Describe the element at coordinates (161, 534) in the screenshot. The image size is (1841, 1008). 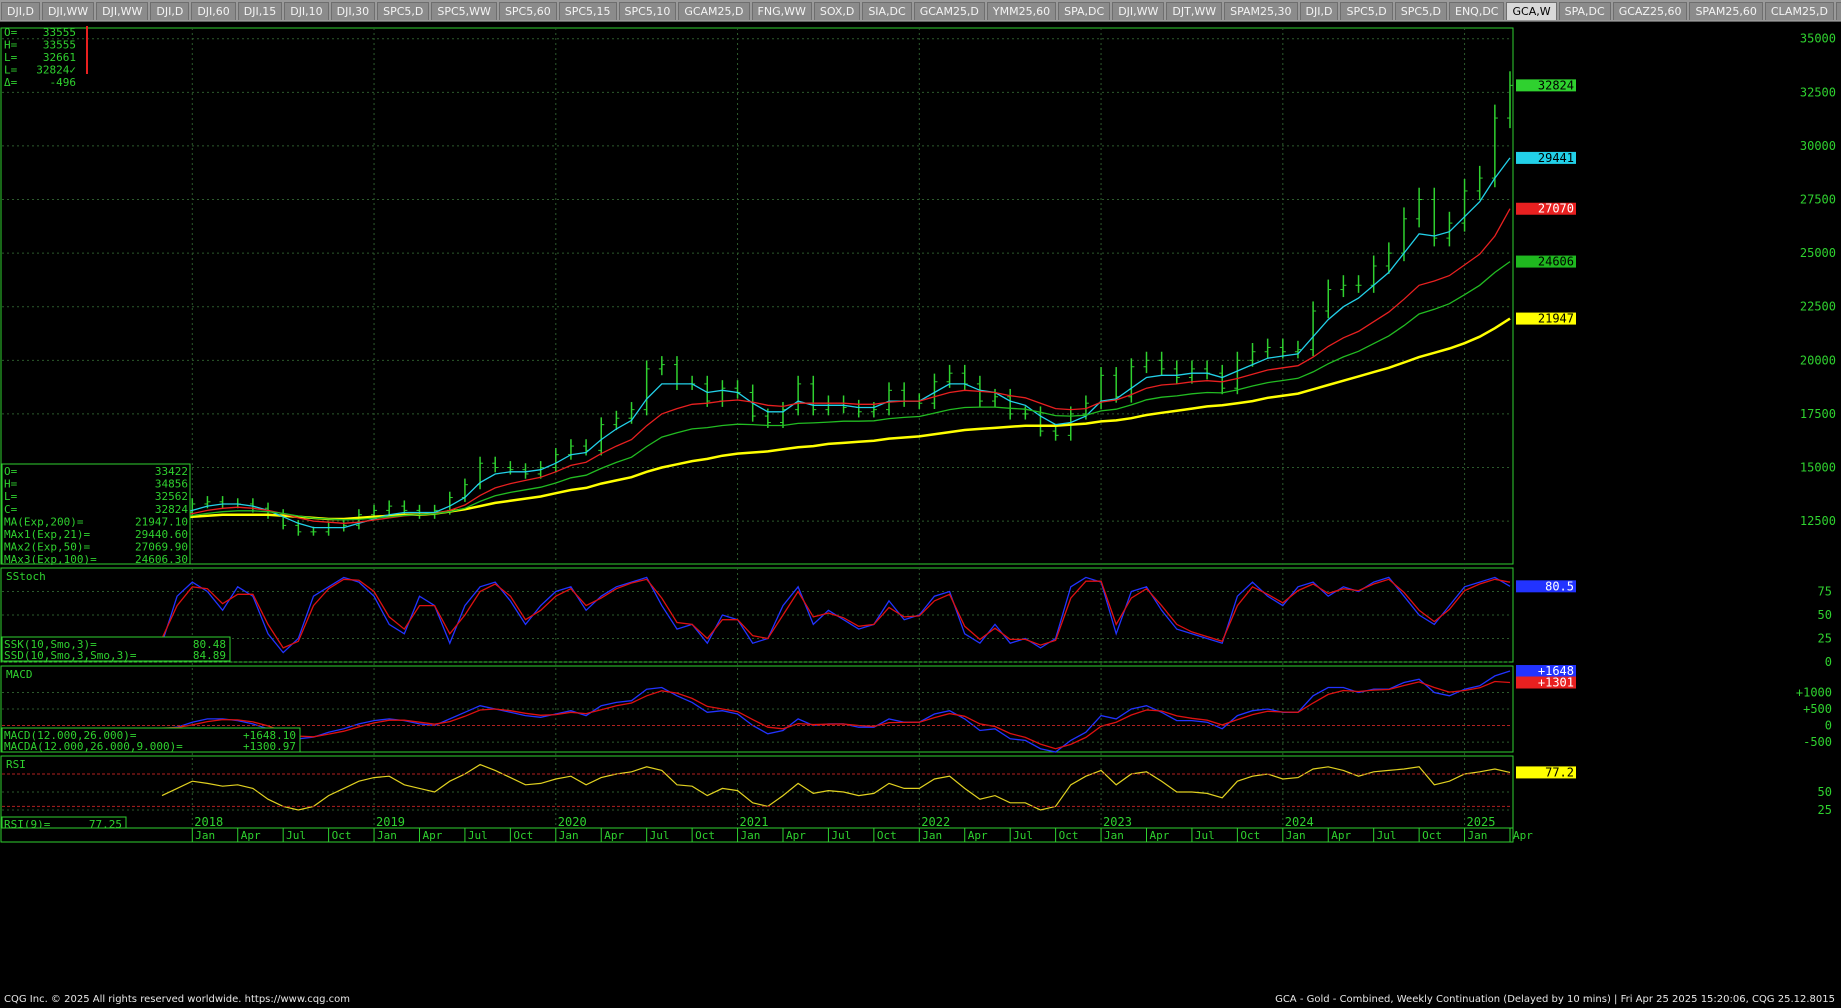
I see `price-info-value: 29440.60` at that location.